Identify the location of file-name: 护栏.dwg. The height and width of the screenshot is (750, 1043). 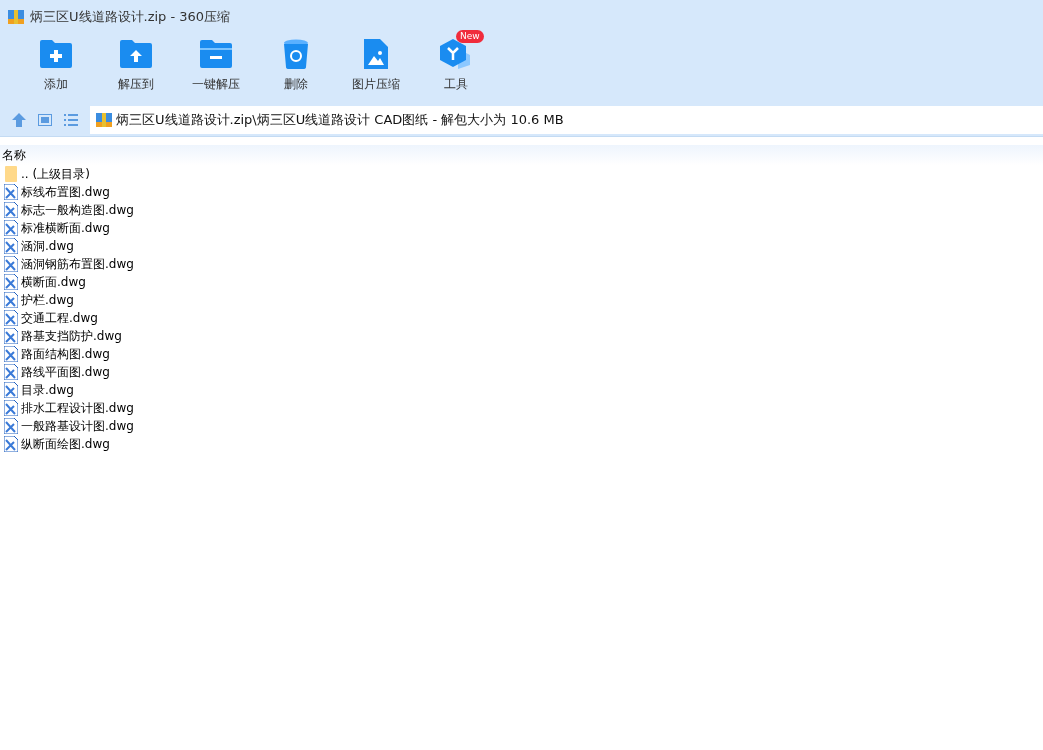
(47, 300).